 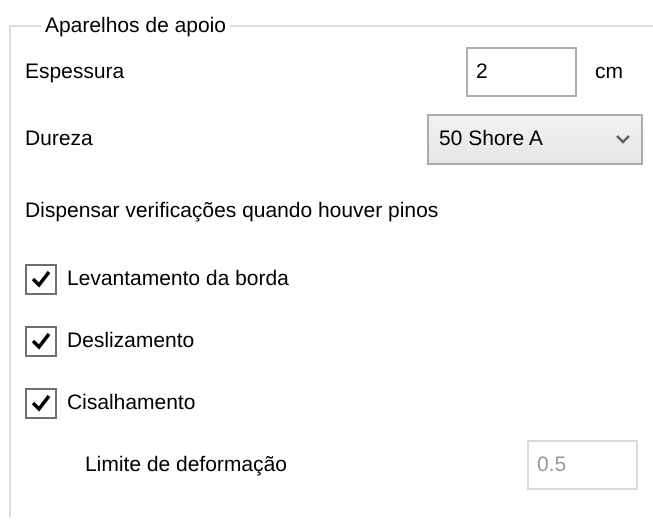 I want to click on checkbox-label: Cisalhamento, so click(x=131, y=403).